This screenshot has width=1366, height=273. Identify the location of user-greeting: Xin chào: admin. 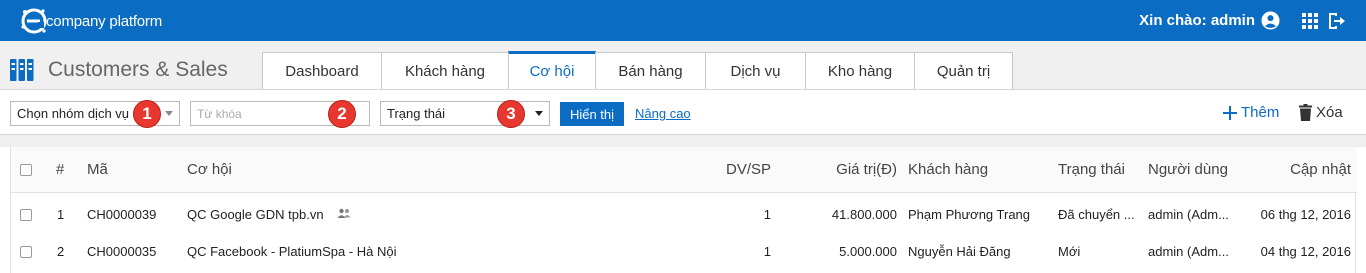
(1209, 20).